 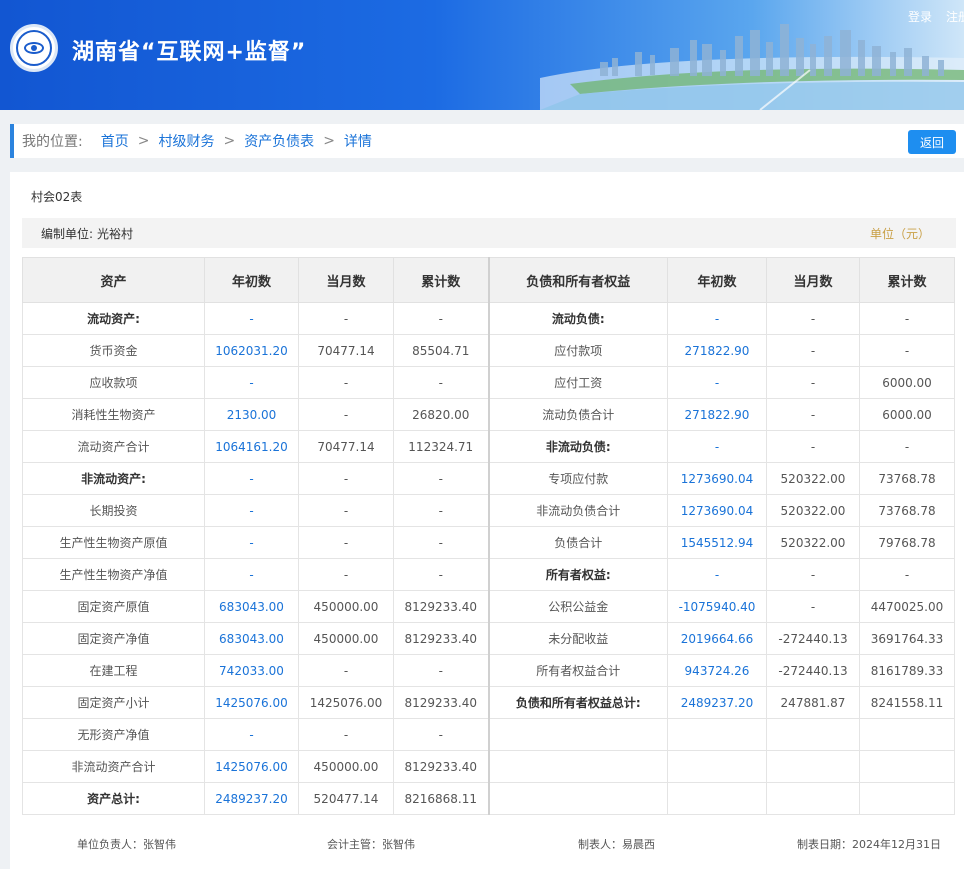 What do you see at coordinates (813, 542) in the screenshot?
I see `liability-month-cell: 520322.00` at bounding box center [813, 542].